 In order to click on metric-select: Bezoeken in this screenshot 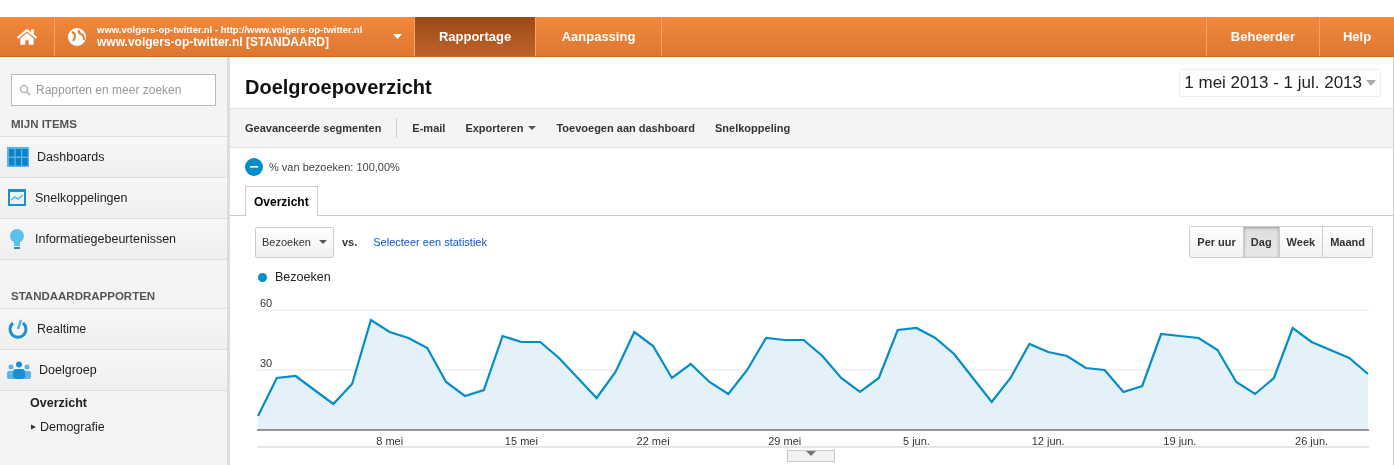, I will do `click(294, 242)`.